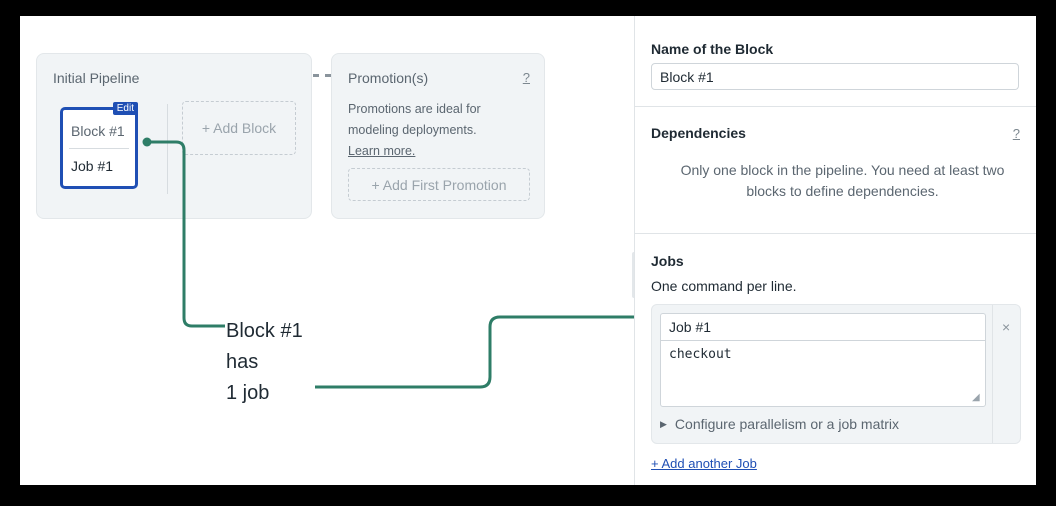 The image size is (1056, 506). I want to click on callout-dot-block, so click(147, 142).